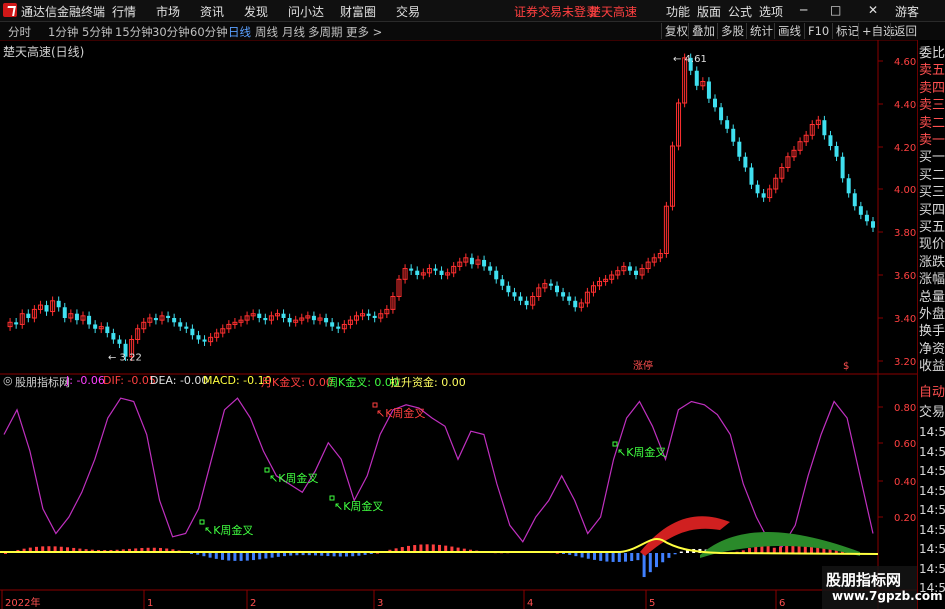 The image size is (945, 609). Describe the element at coordinates (408, 11) in the screenshot. I see `menu-item: 交易` at that location.